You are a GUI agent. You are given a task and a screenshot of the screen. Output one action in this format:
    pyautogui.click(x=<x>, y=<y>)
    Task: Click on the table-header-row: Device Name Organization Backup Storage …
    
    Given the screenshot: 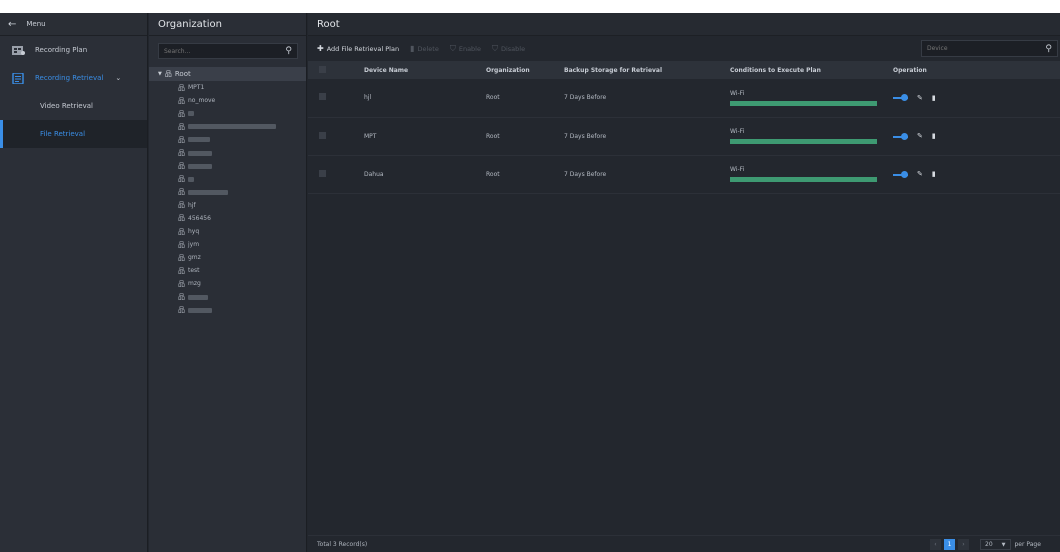 What is the action you would take?
    pyautogui.click(x=684, y=70)
    